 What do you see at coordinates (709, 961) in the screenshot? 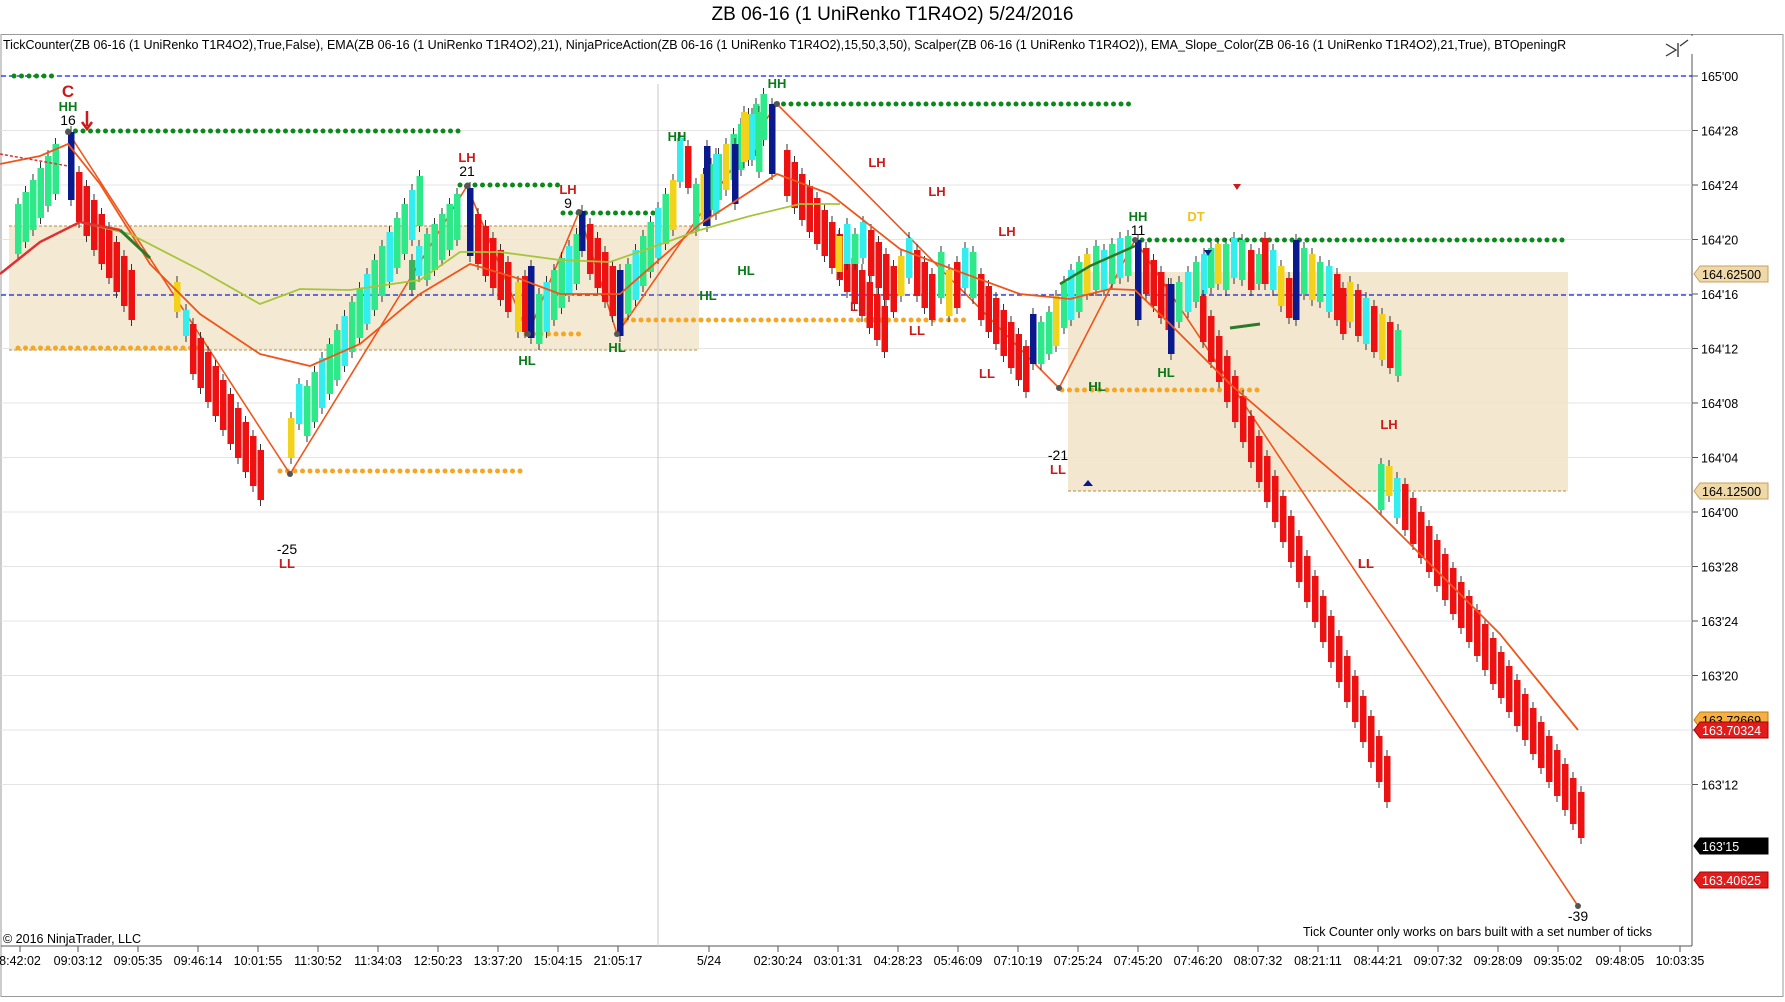
I see `x-tick-label: 5/24` at bounding box center [709, 961].